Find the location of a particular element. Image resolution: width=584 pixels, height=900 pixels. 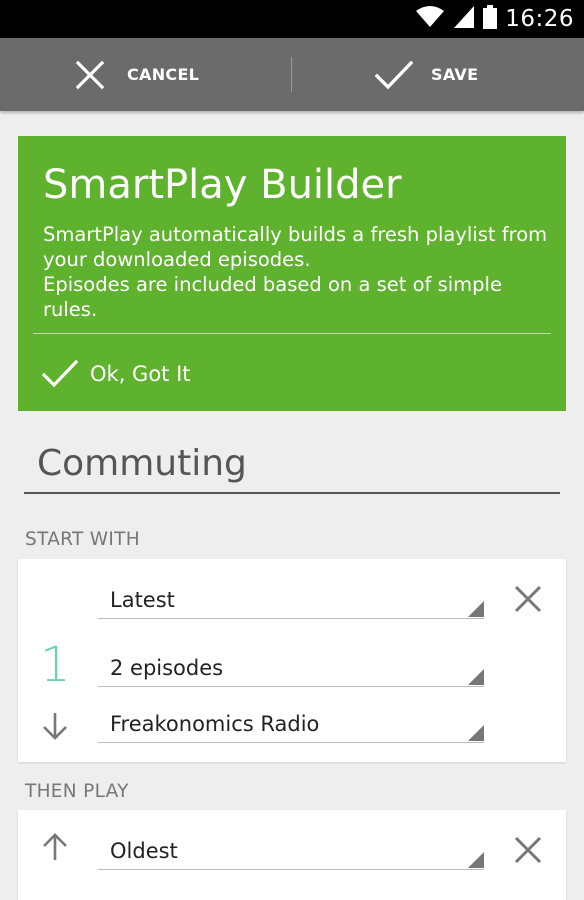

then-play-rule-card: Oldest is located at coordinates (292, 855).